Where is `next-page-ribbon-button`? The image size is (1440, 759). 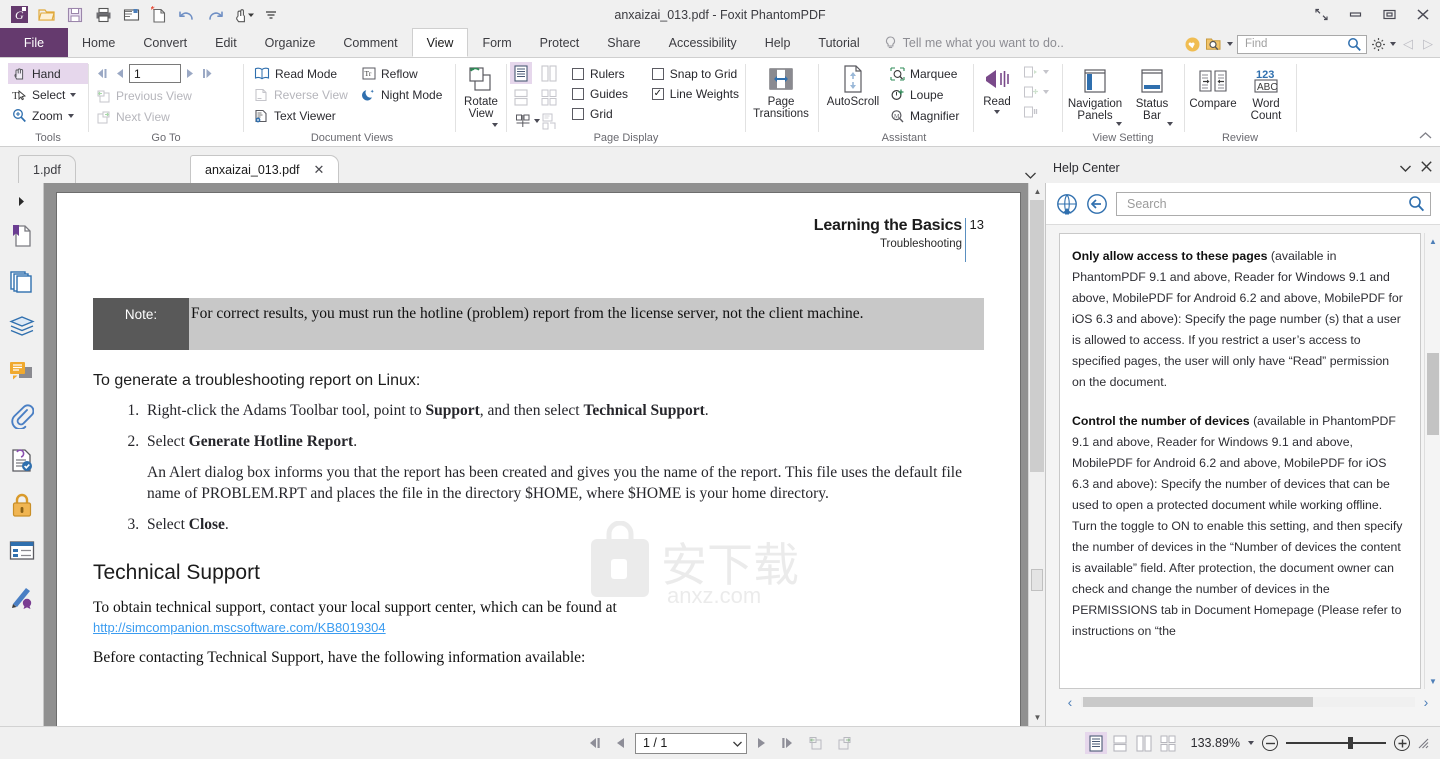
next-page-ribbon-button is located at coordinates (190, 73).